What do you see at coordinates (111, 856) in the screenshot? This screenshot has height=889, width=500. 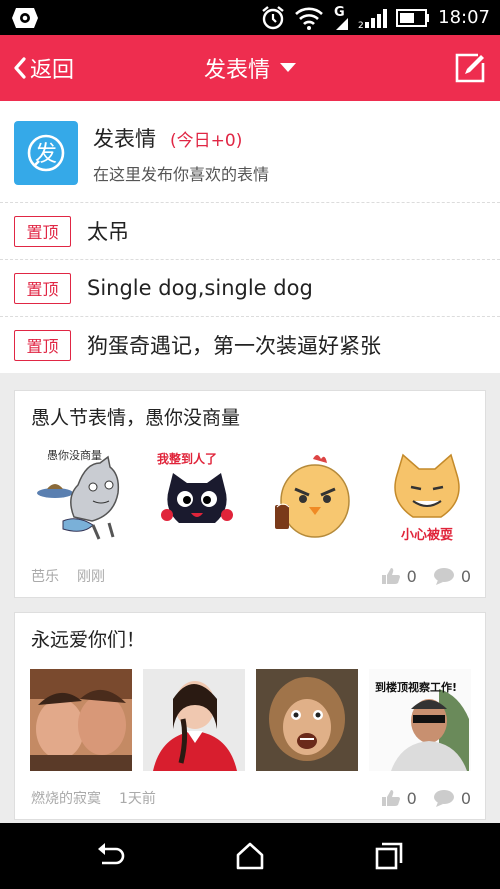 I see `back-icon` at bounding box center [111, 856].